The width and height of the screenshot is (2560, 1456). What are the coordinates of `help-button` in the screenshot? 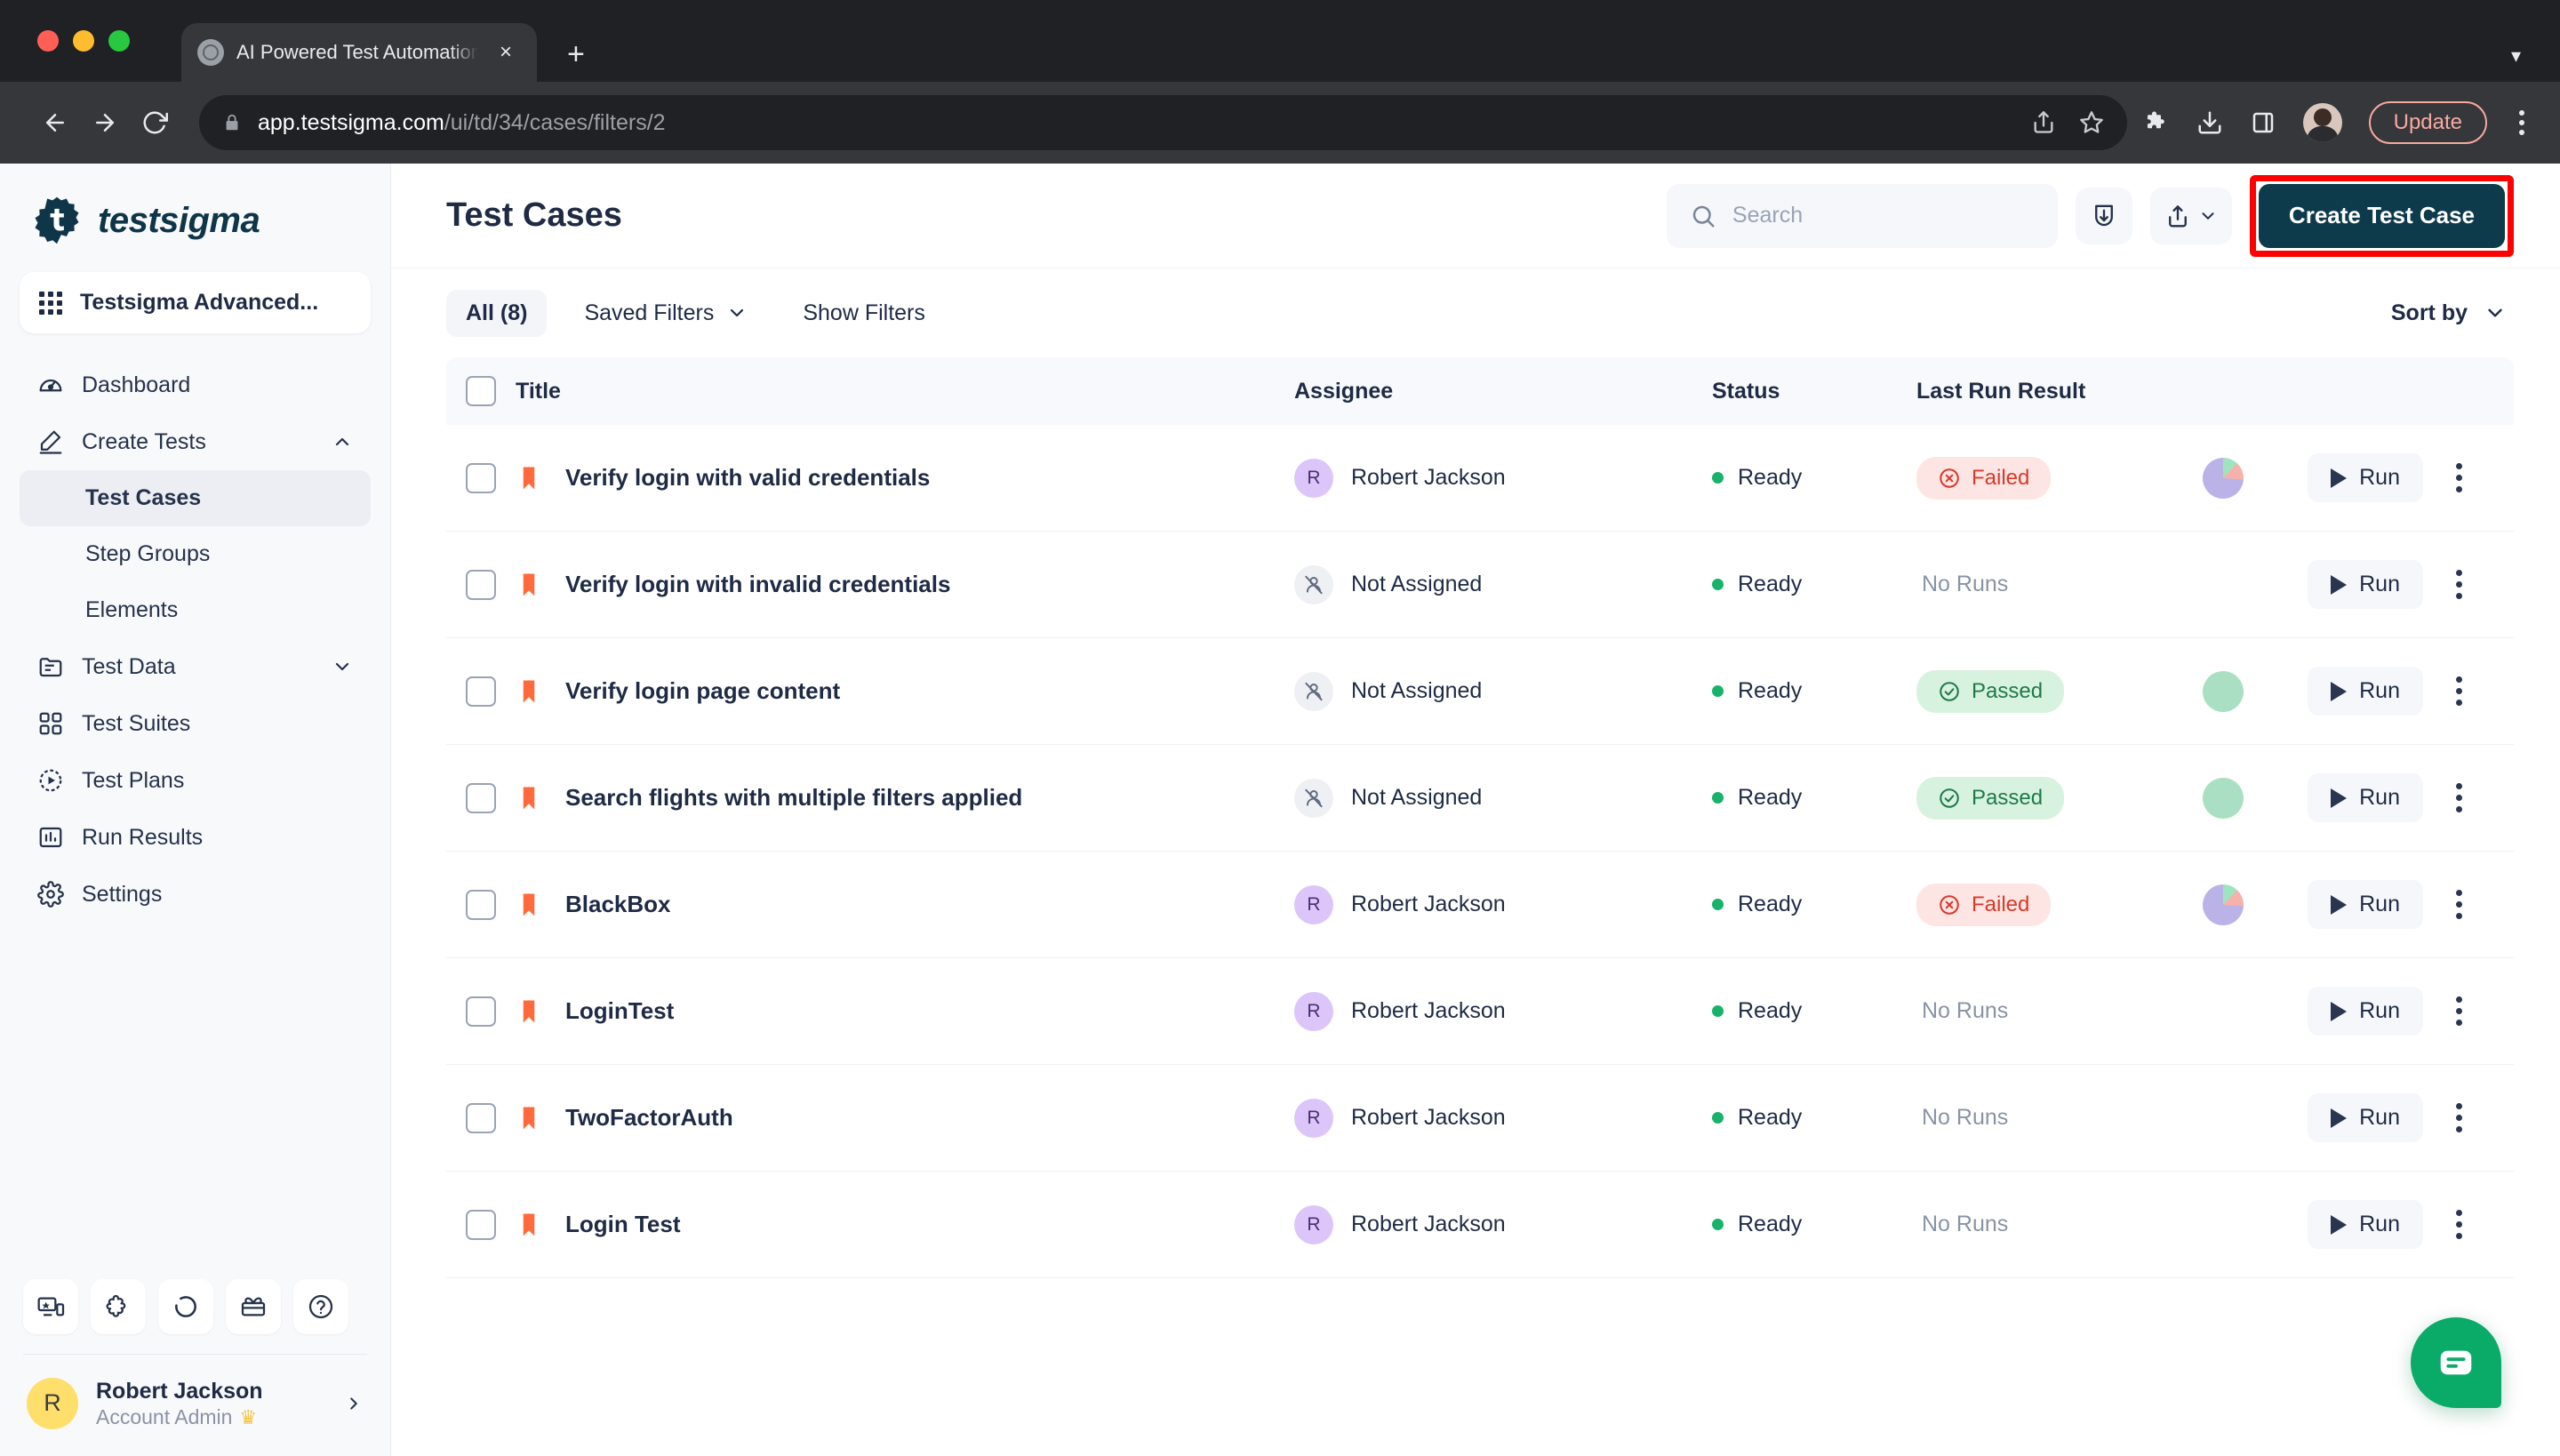 It's located at (320, 1306).